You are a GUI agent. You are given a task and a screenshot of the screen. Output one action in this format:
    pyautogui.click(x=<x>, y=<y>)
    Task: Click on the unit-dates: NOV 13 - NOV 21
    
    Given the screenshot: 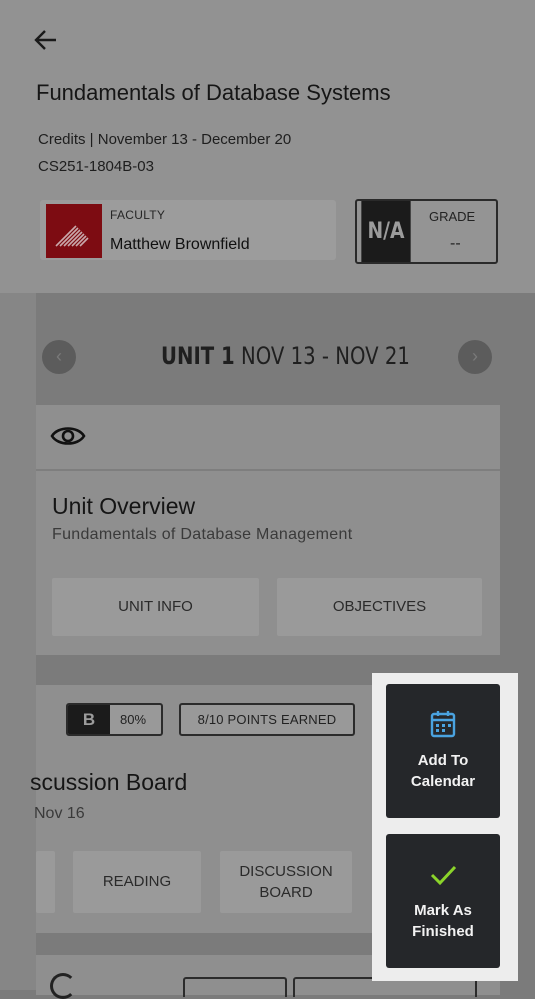 What is the action you would take?
    pyautogui.click(x=325, y=356)
    